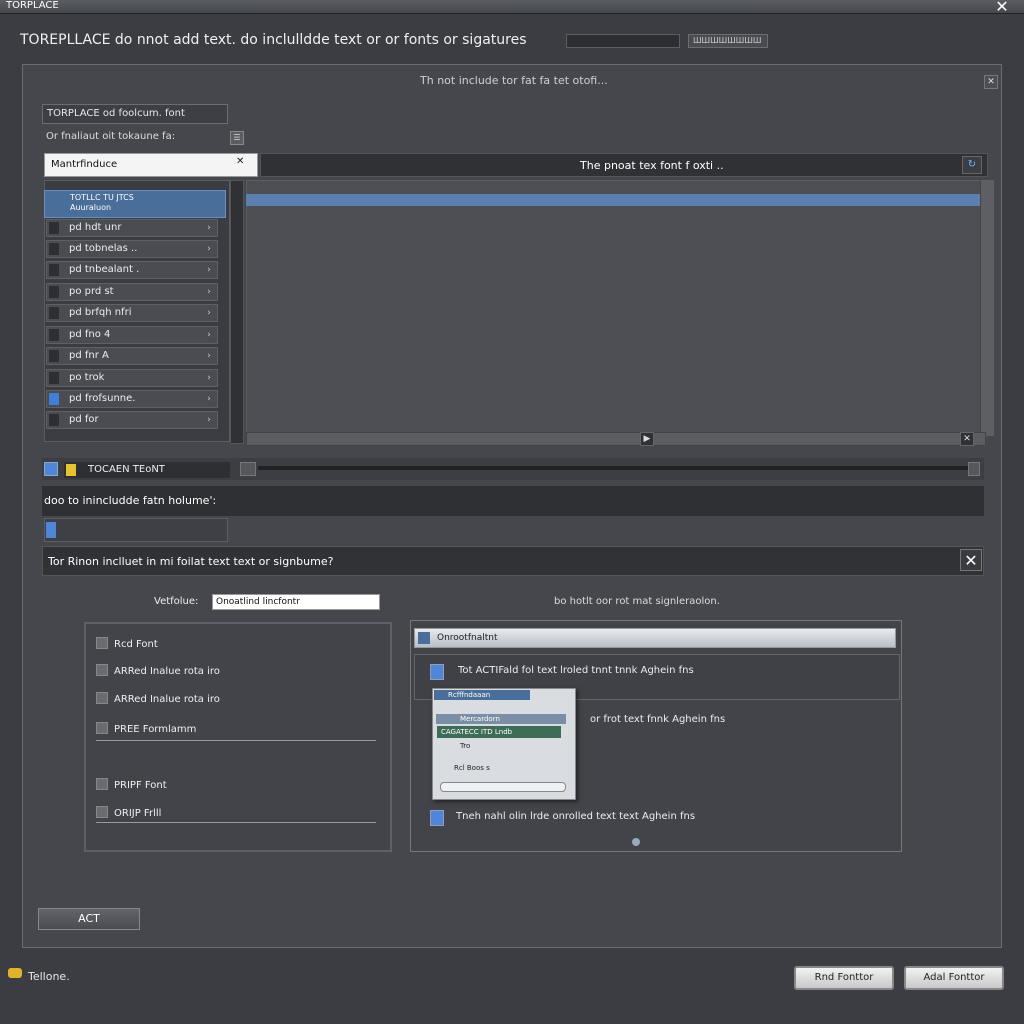 This screenshot has height=1024, width=1024. I want to click on slider-track, so click(613, 468).